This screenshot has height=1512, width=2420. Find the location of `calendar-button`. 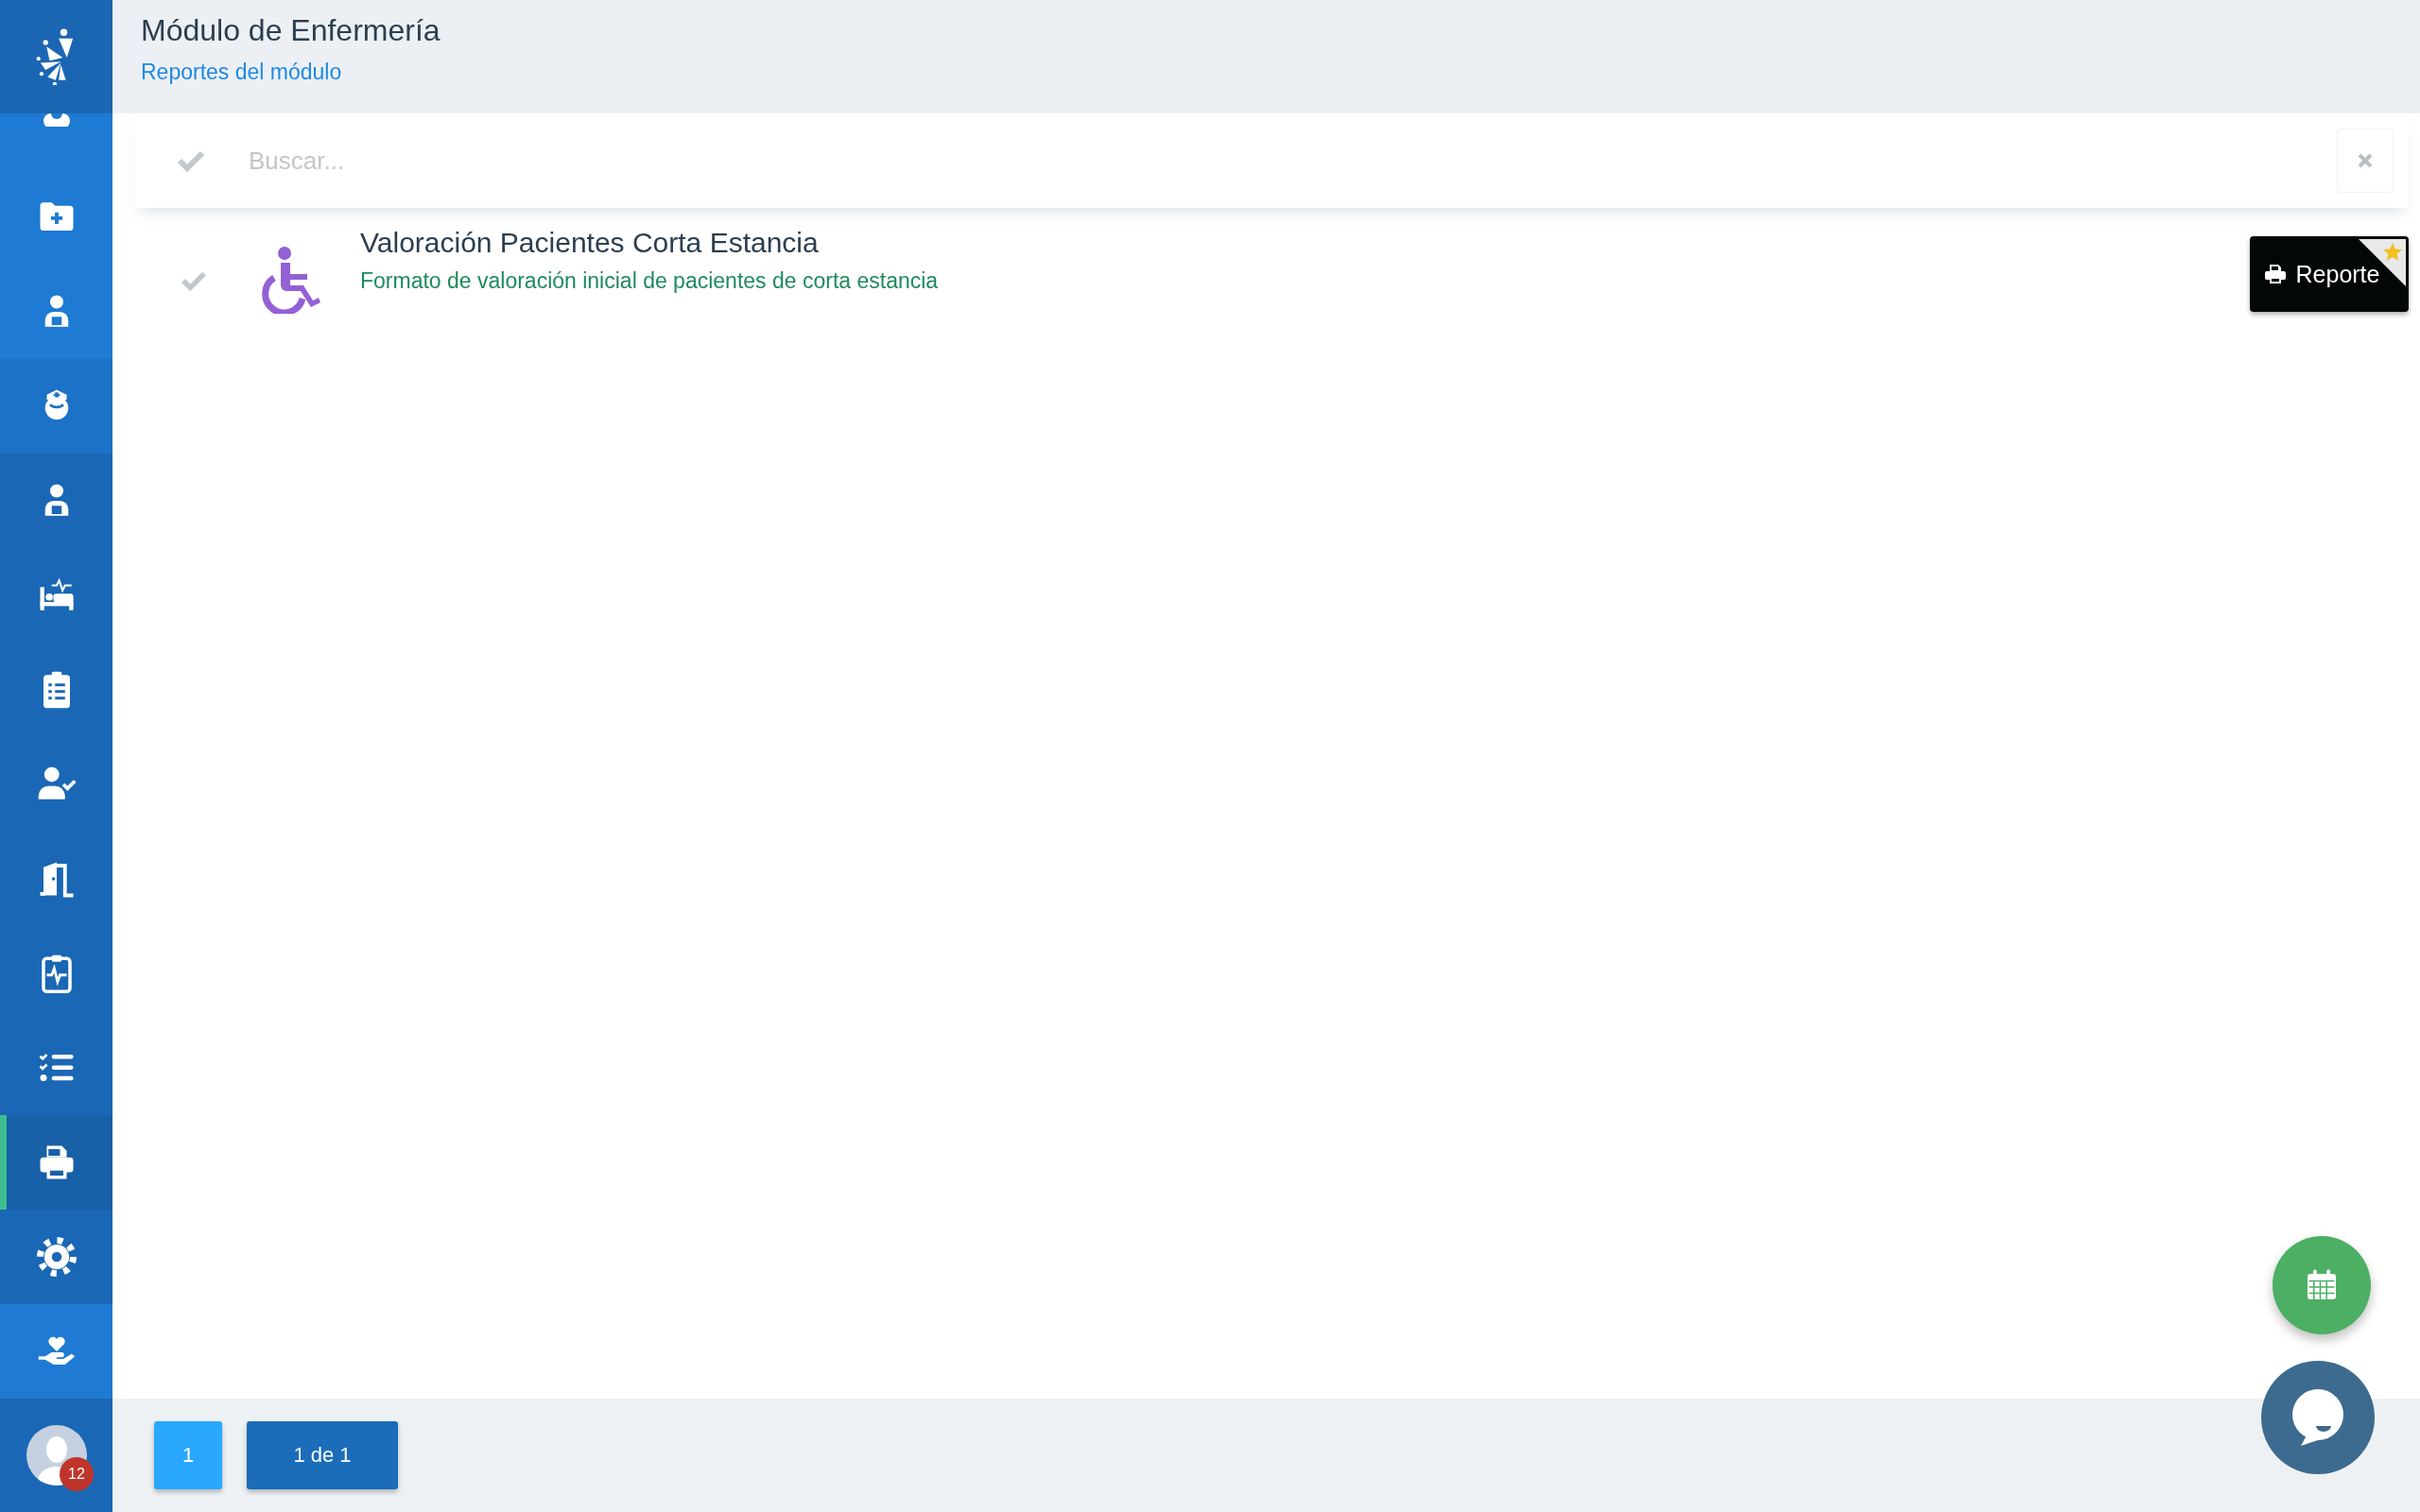

calendar-button is located at coordinates (2322, 1285).